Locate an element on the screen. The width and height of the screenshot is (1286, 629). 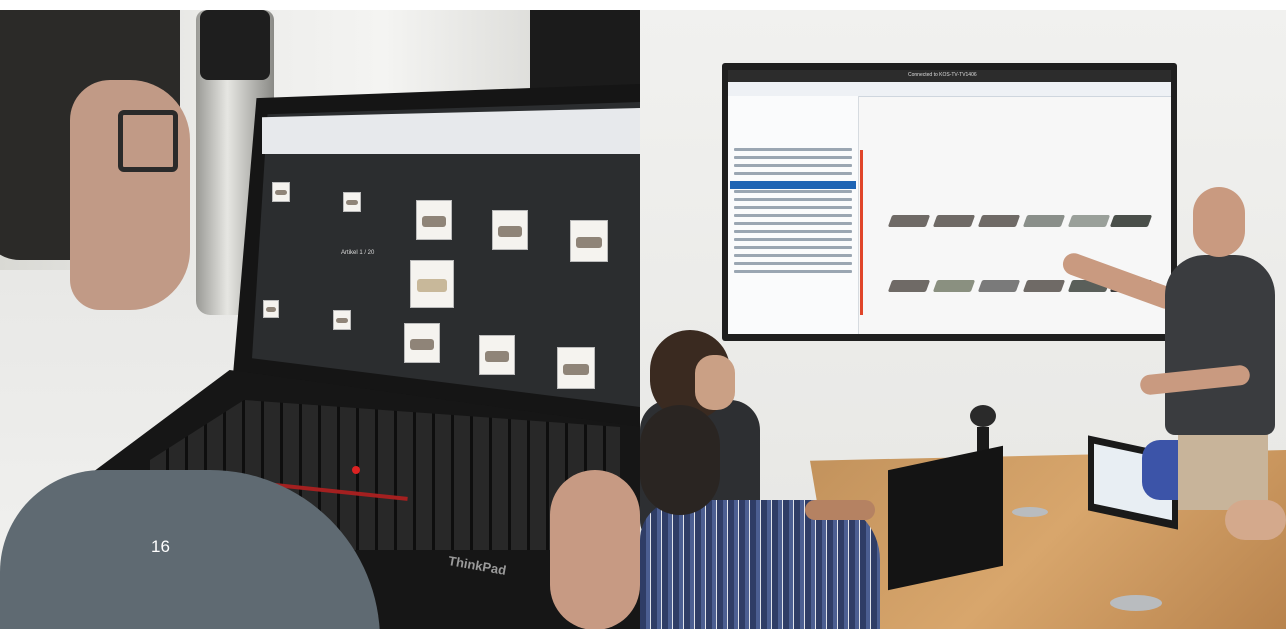
notebook-menu-bar is located at coordinates (949, 89).